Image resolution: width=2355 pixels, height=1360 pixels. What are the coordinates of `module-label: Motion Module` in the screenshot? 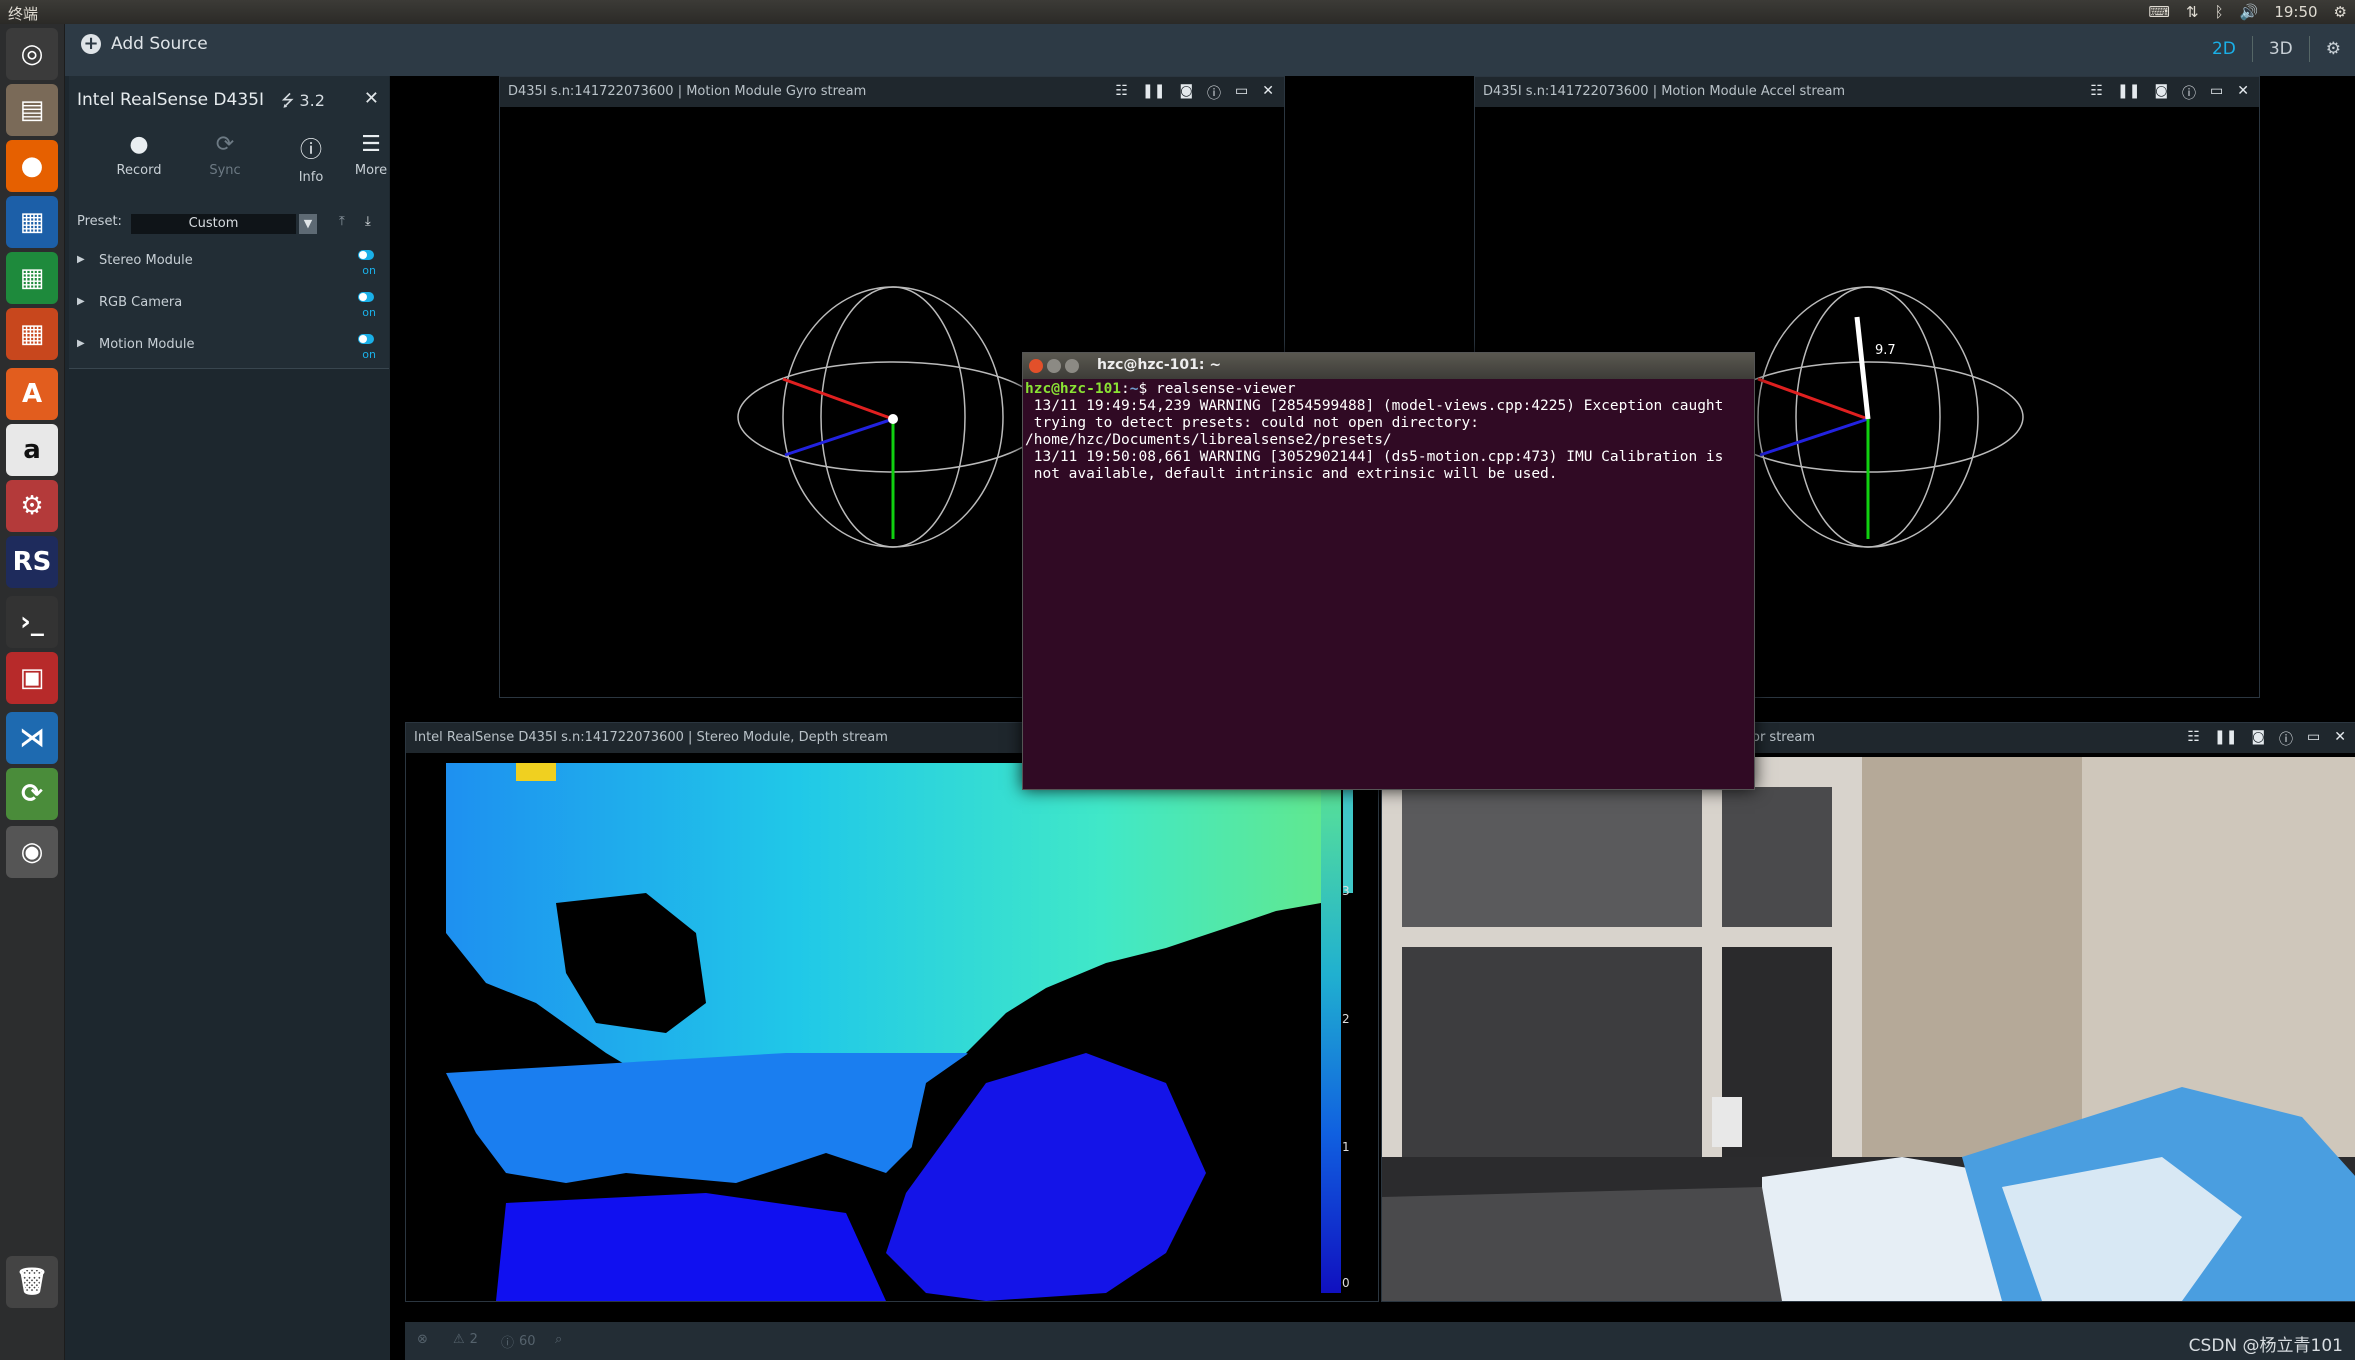 It's located at (147, 344).